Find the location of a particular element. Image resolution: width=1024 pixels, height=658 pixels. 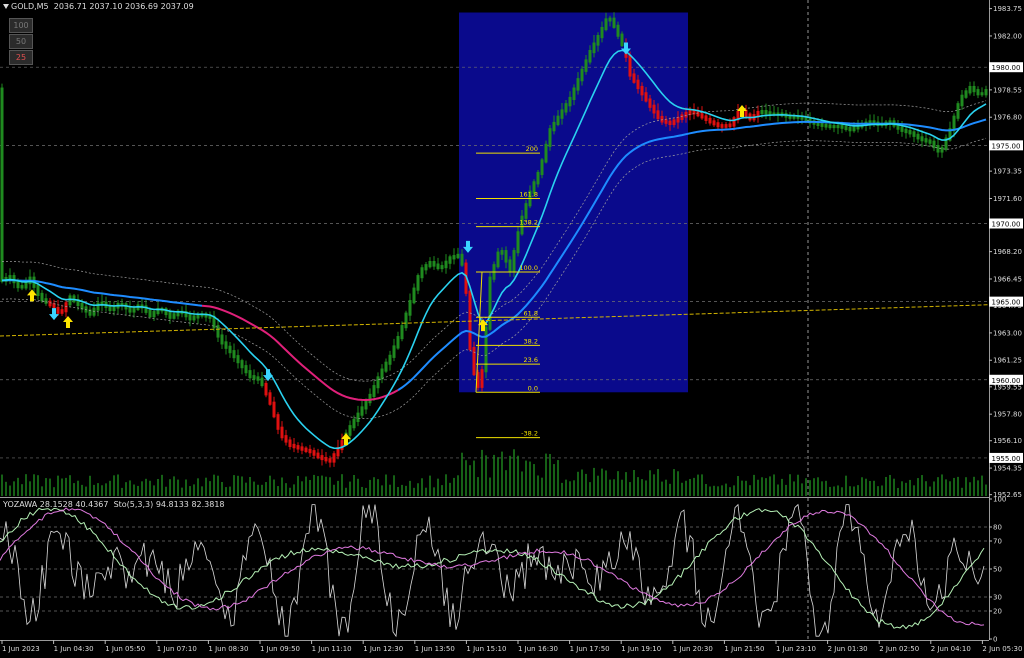

y-tick-label: 1954.35 is located at coordinates (1007, 469).